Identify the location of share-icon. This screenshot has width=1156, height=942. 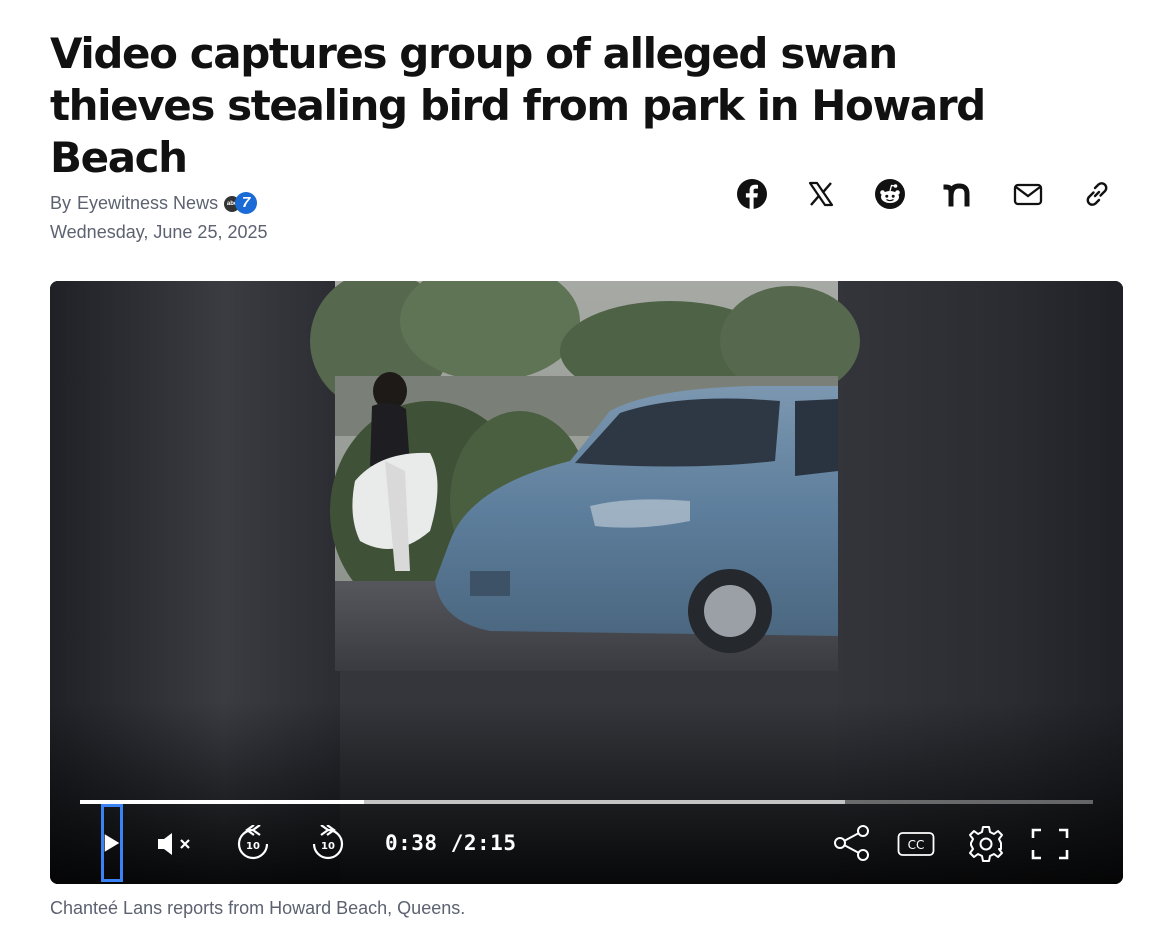
(851, 843).